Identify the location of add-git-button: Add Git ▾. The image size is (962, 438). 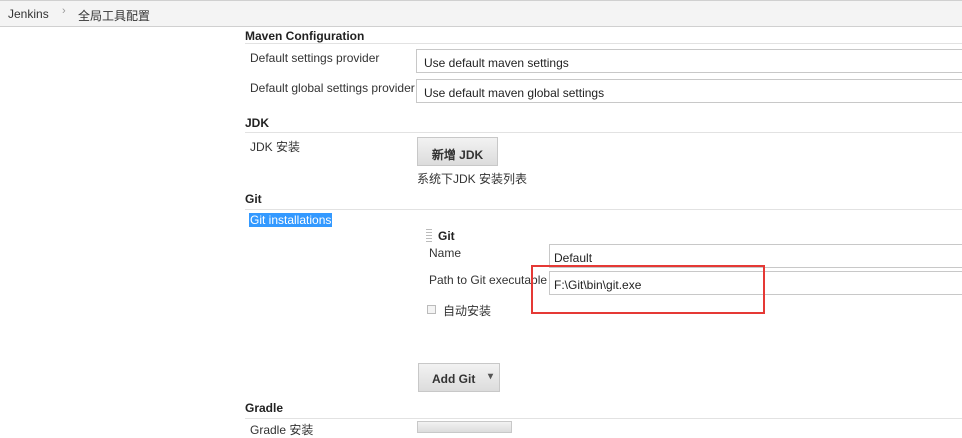
(459, 377).